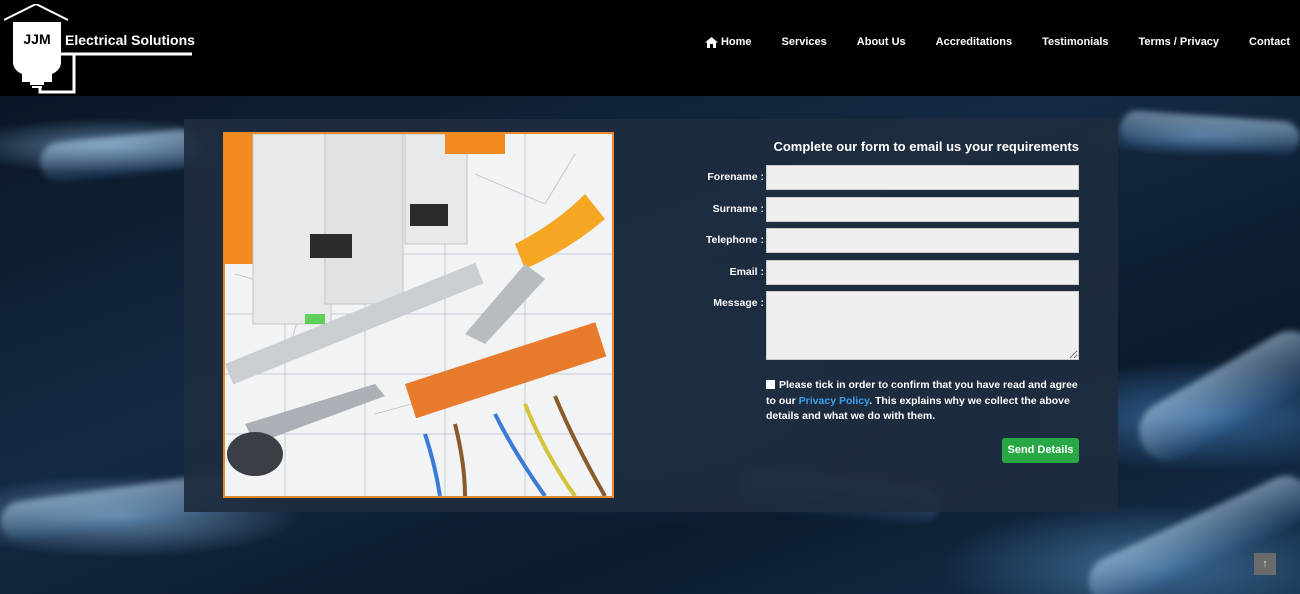 Image resolution: width=1300 pixels, height=594 pixels. I want to click on nav-home: Home, so click(728, 42).